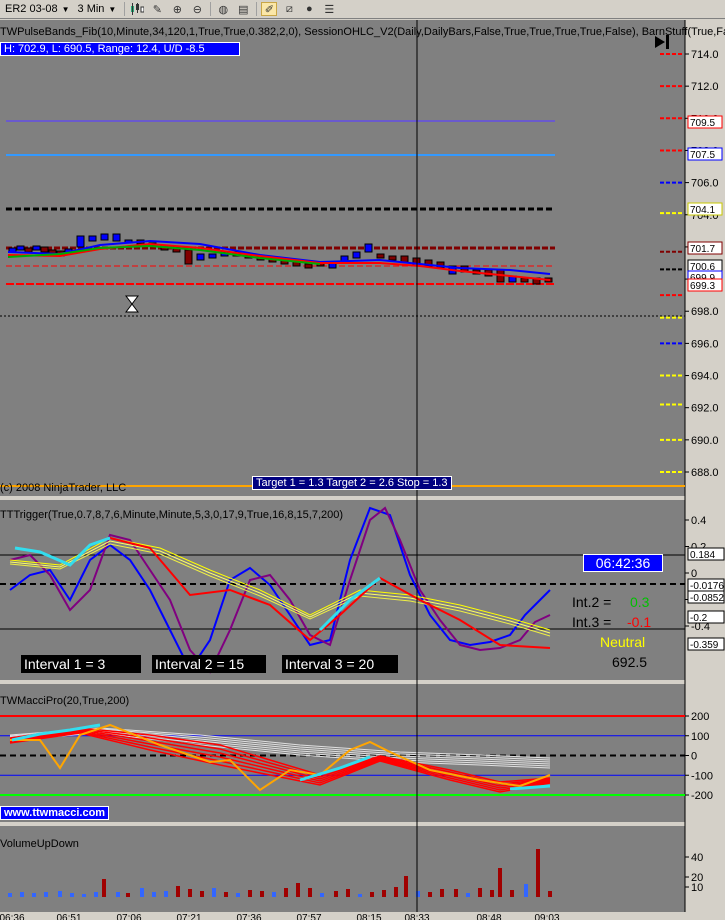 The height and width of the screenshot is (920, 725). I want to click on price-box: 704.1, so click(705, 209).